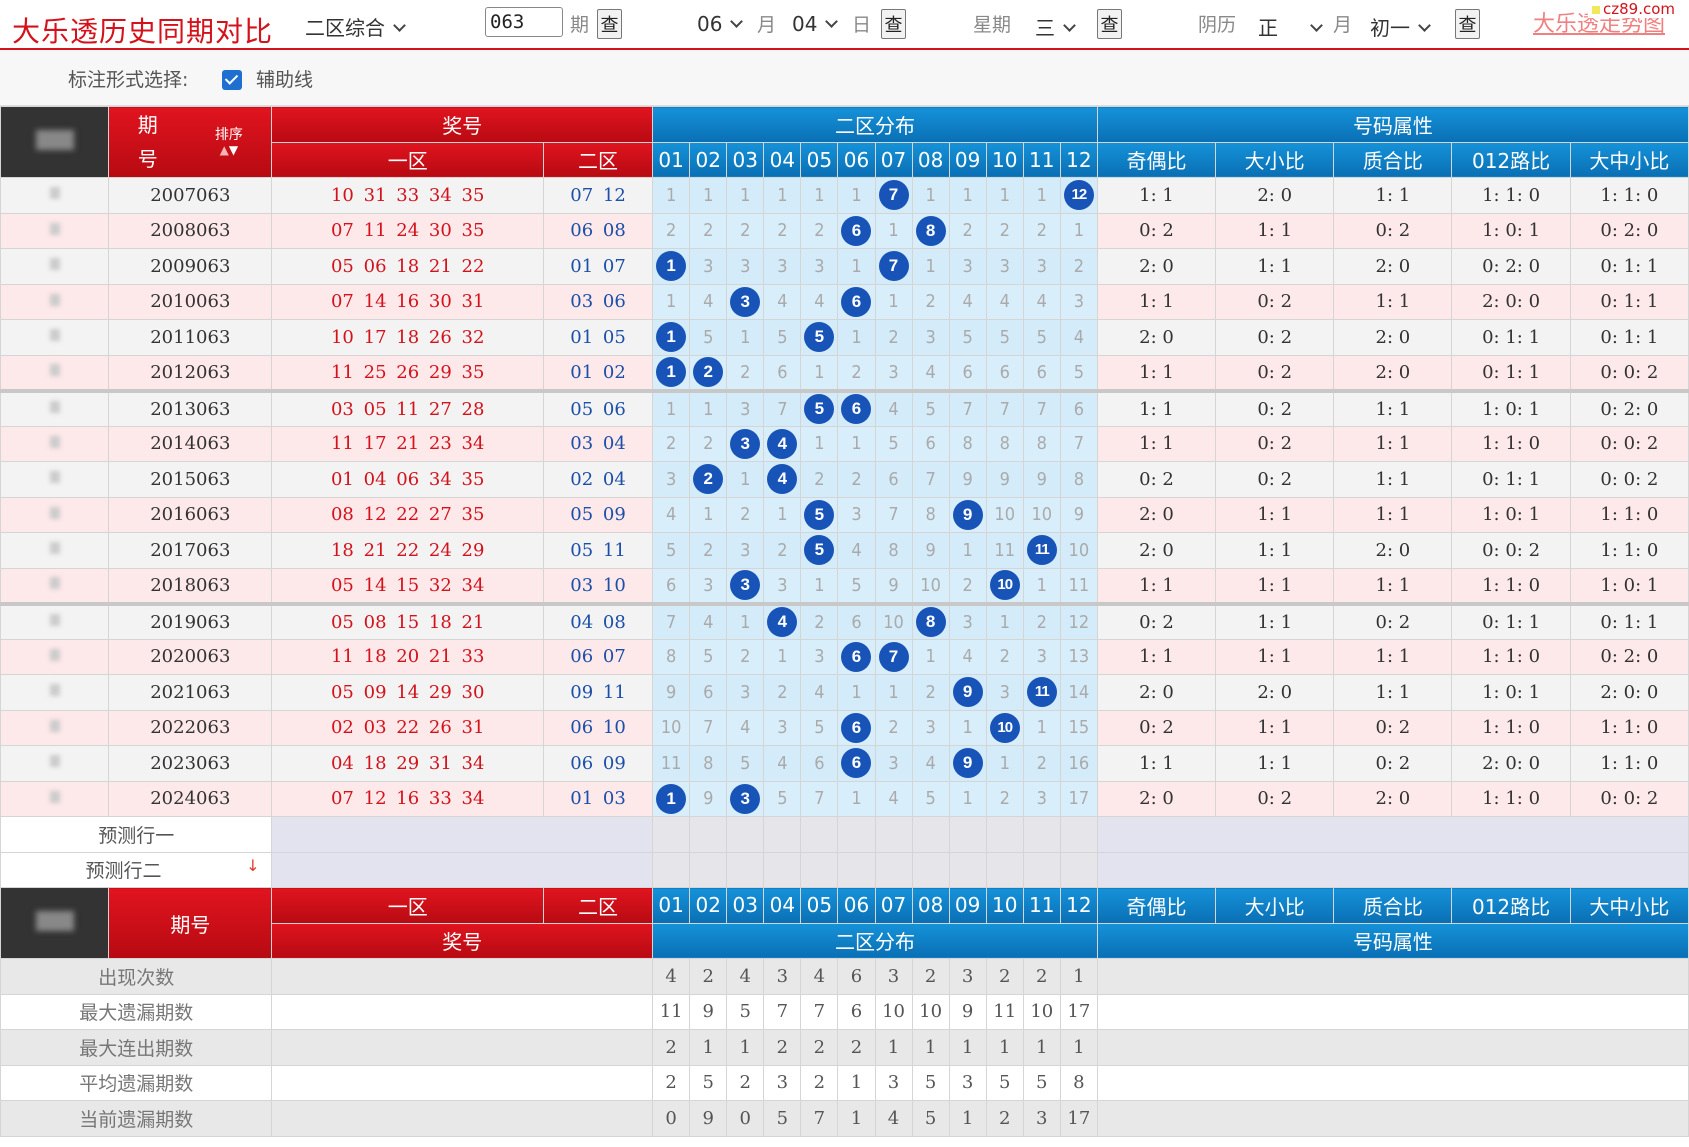 Image resolution: width=1689 pixels, height=1147 pixels. Describe the element at coordinates (190, 301) in the screenshot. I see `issue-cell: 2010063` at that location.